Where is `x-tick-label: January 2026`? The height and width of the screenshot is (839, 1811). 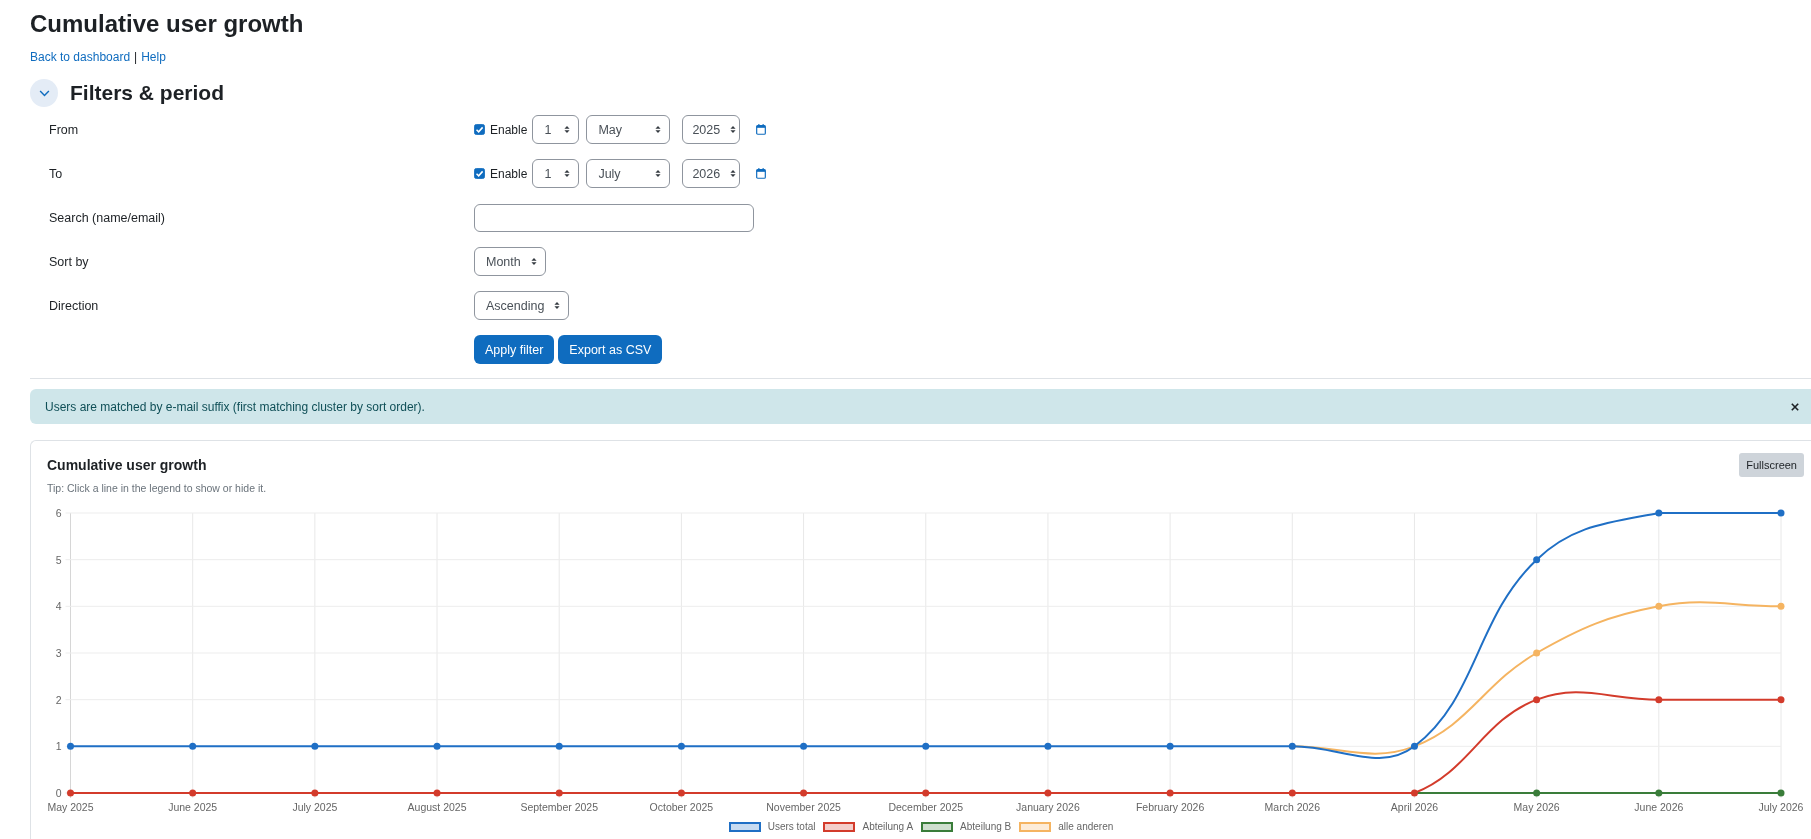
x-tick-label: January 2026 is located at coordinates (1048, 807).